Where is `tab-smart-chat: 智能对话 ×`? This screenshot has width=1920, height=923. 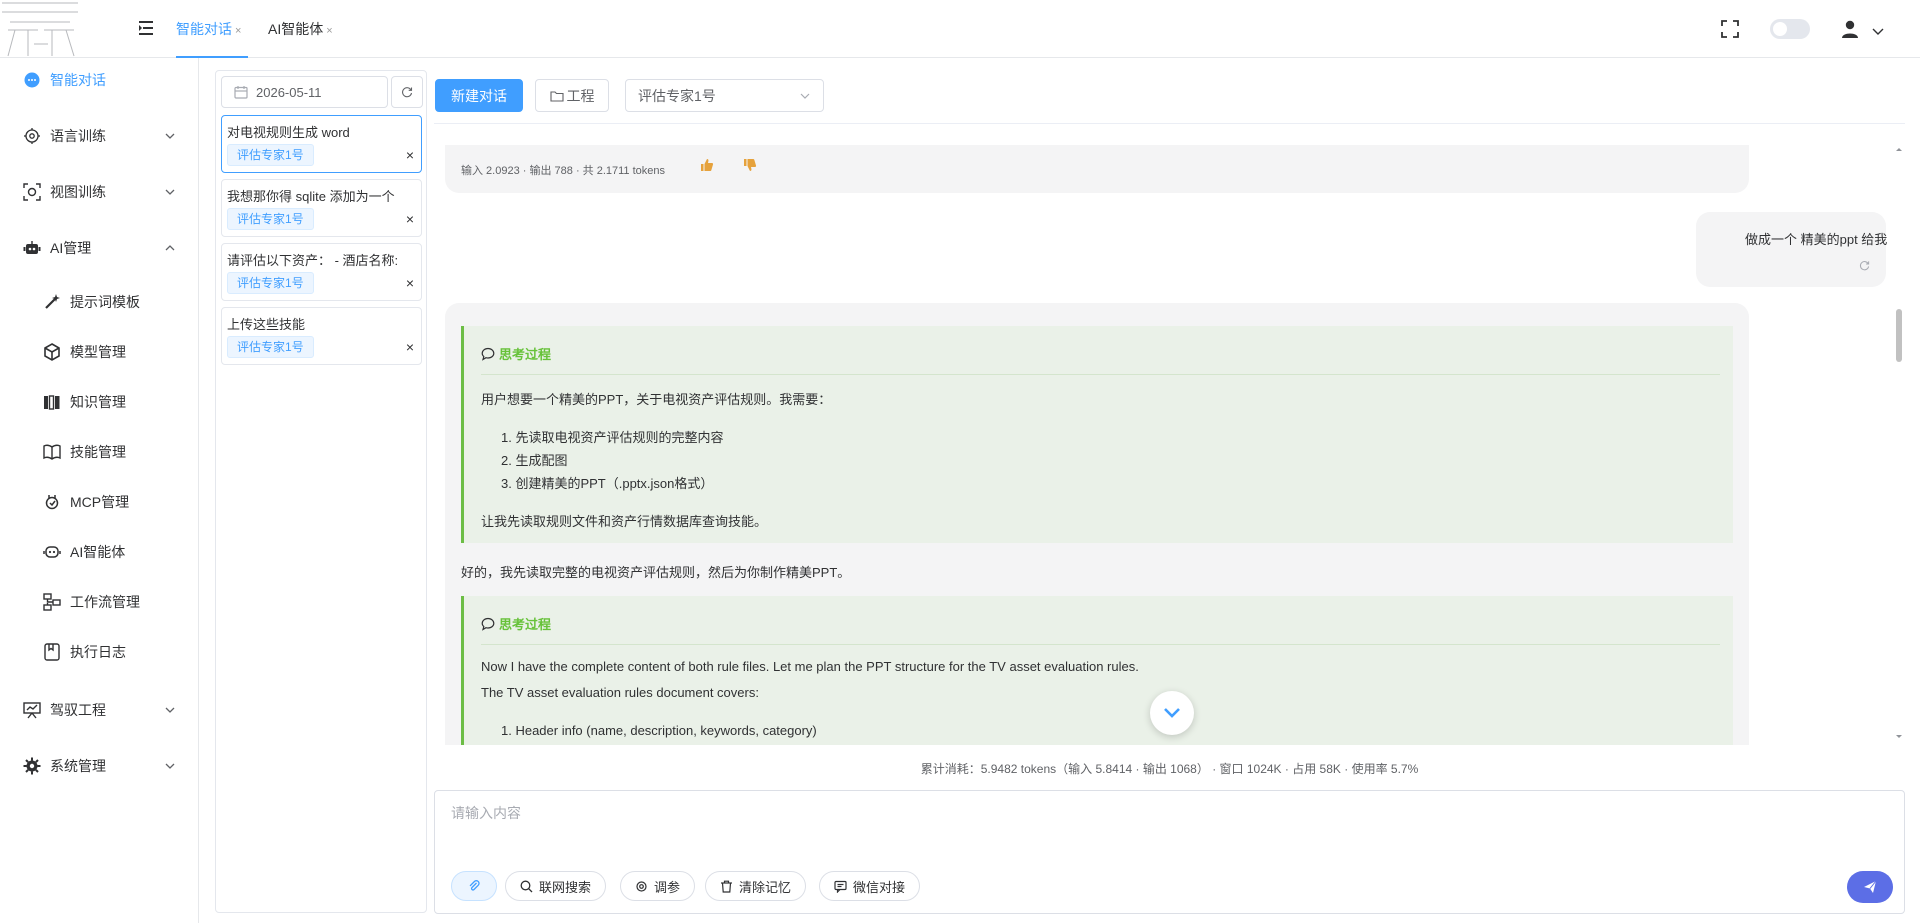
tab-smart-chat: 智能对话 × is located at coordinates (212, 29).